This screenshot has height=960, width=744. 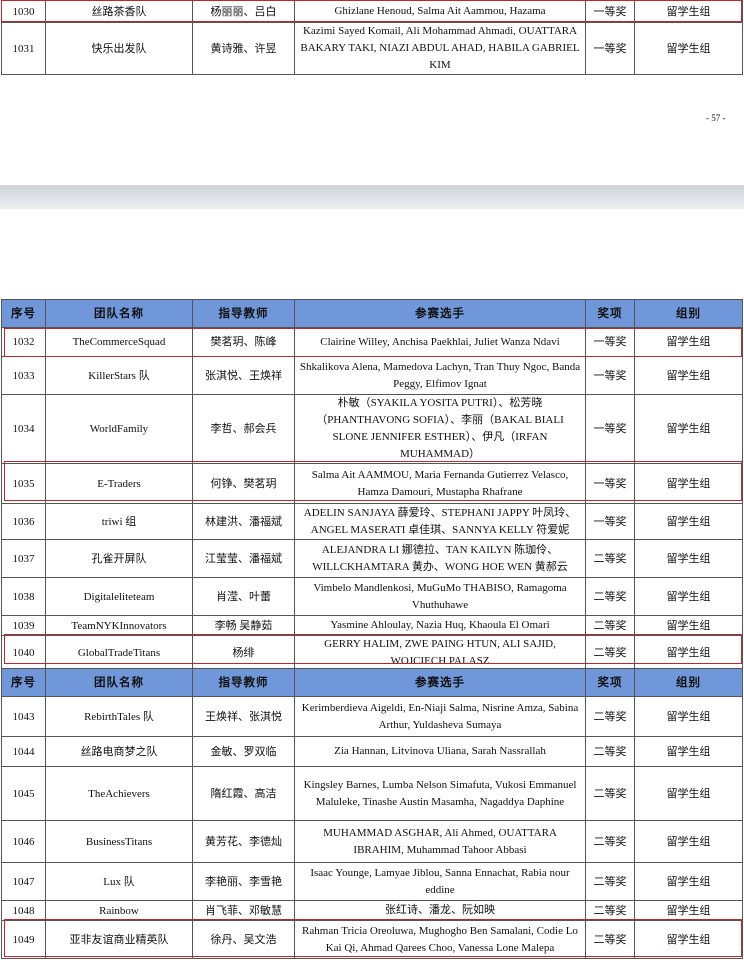 I want to click on cell-team: TheCommerceSquad, so click(x=119, y=342).